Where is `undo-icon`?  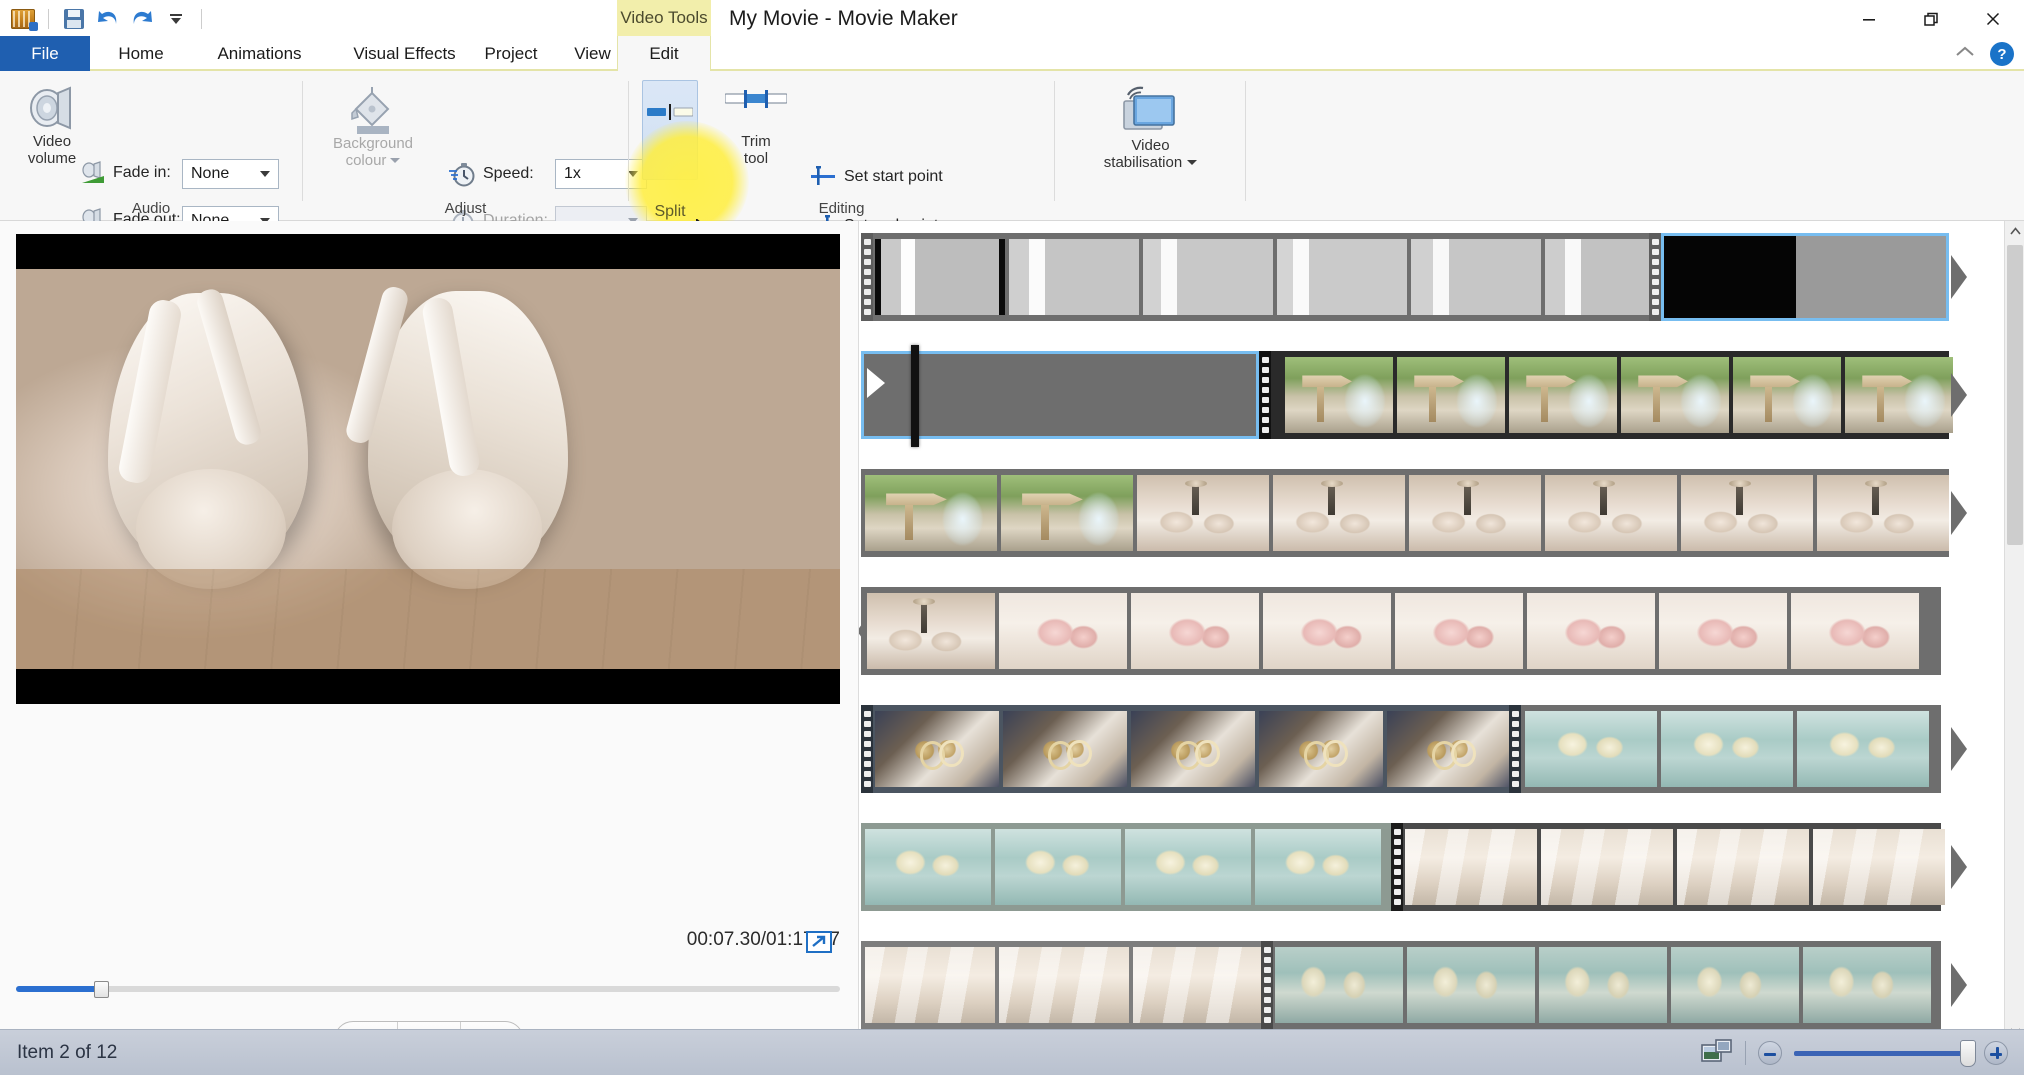
undo-icon is located at coordinates (108, 19).